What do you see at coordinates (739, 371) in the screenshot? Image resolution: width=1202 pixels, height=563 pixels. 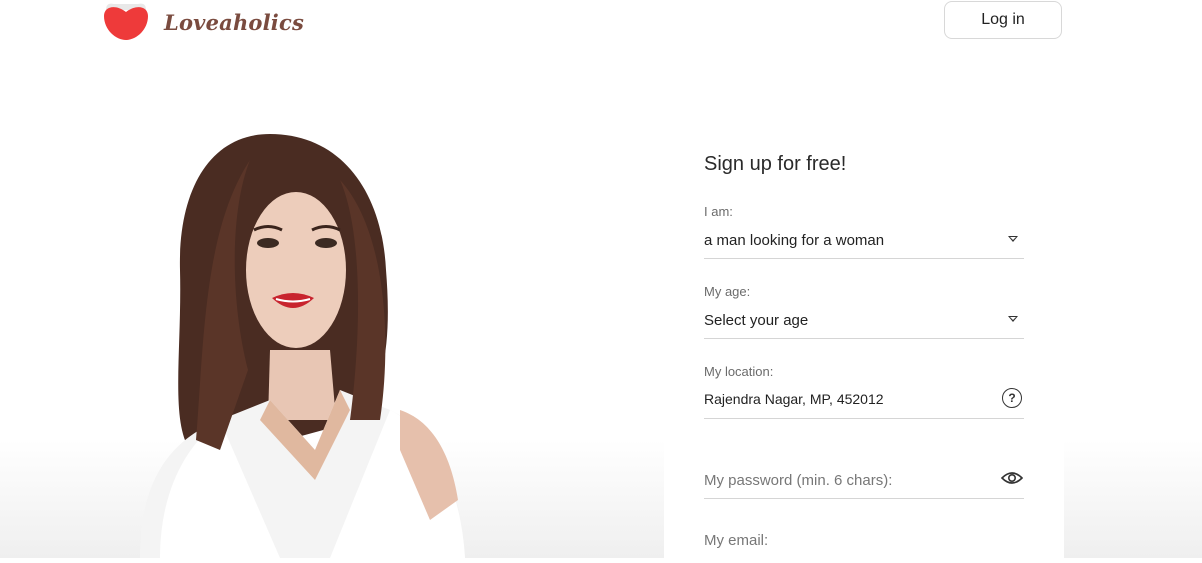 I see `location-label: My location:` at bounding box center [739, 371].